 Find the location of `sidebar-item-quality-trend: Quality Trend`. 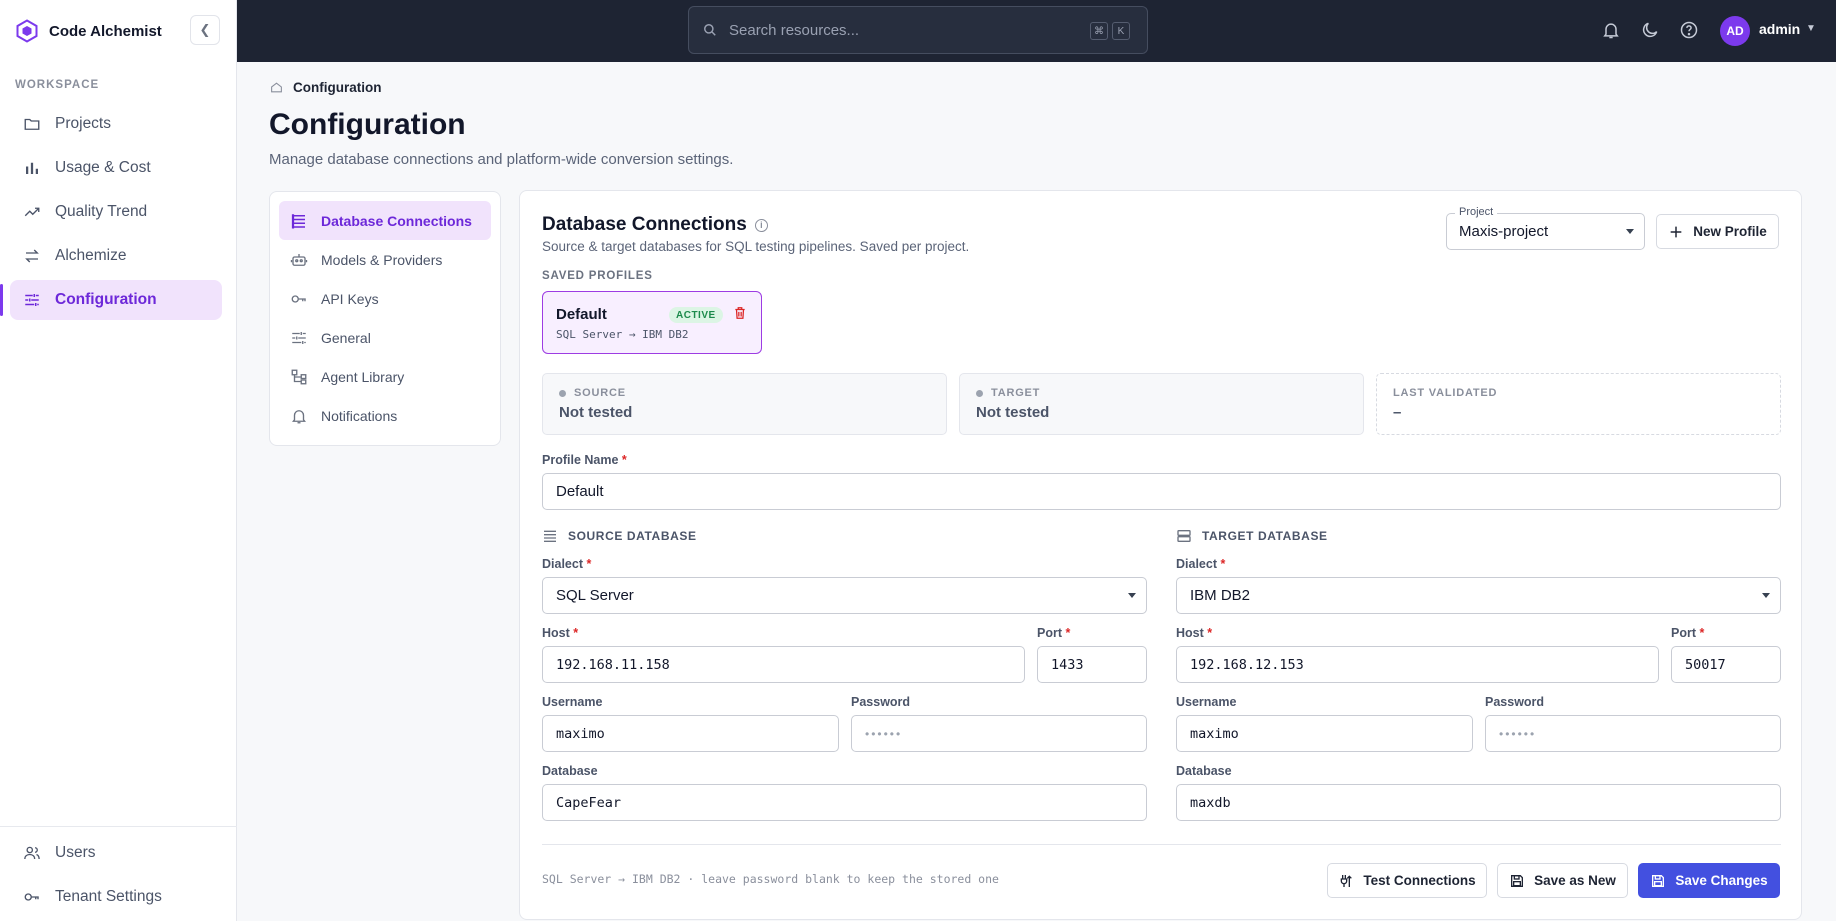

sidebar-item-quality-trend: Quality Trend is located at coordinates (116, 212).